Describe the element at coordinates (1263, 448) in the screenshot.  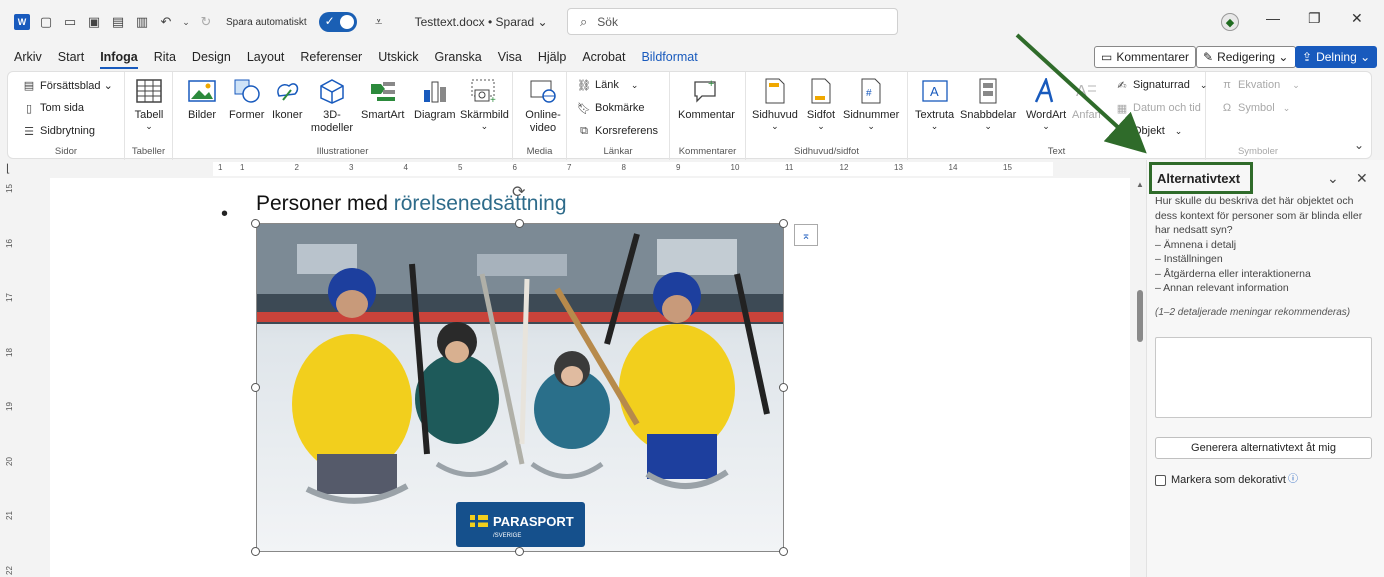
I see `generate-alt-text-button: Generera alternativtext åt mig` at that location.